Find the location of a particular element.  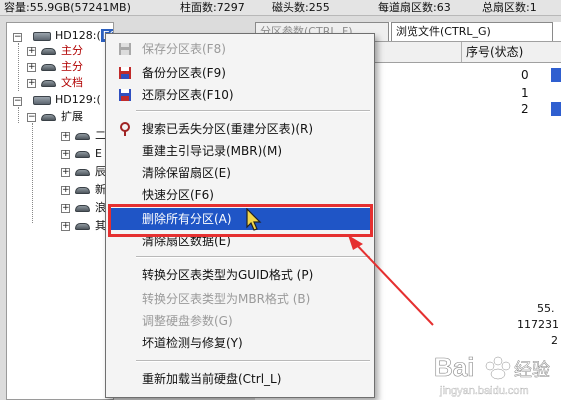

menu-item-delete-all-partitions: 删除所有分区(A) is located at coordinates (240, 219).